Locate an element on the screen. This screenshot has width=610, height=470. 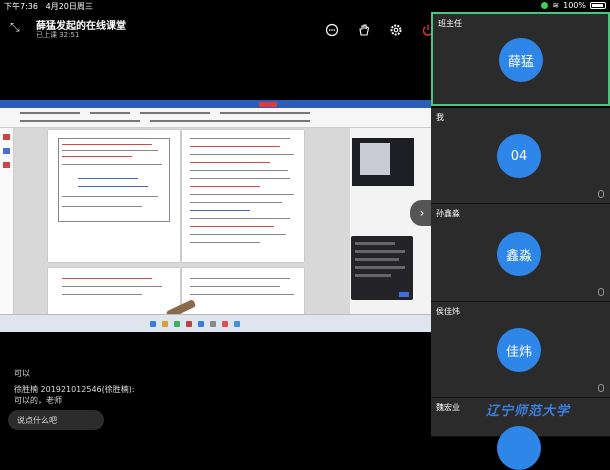
avatar: 薛猛 is located at coordinates (521, 60).